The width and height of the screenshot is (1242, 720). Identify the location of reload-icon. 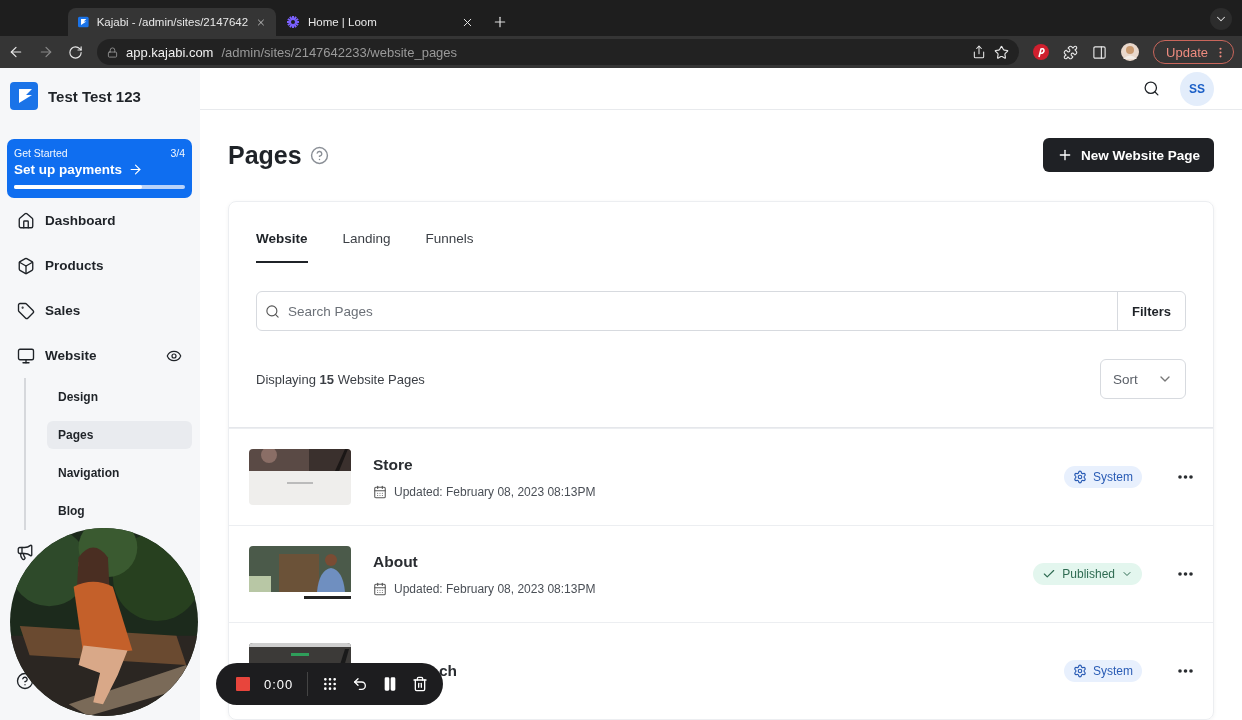
(75, 52).